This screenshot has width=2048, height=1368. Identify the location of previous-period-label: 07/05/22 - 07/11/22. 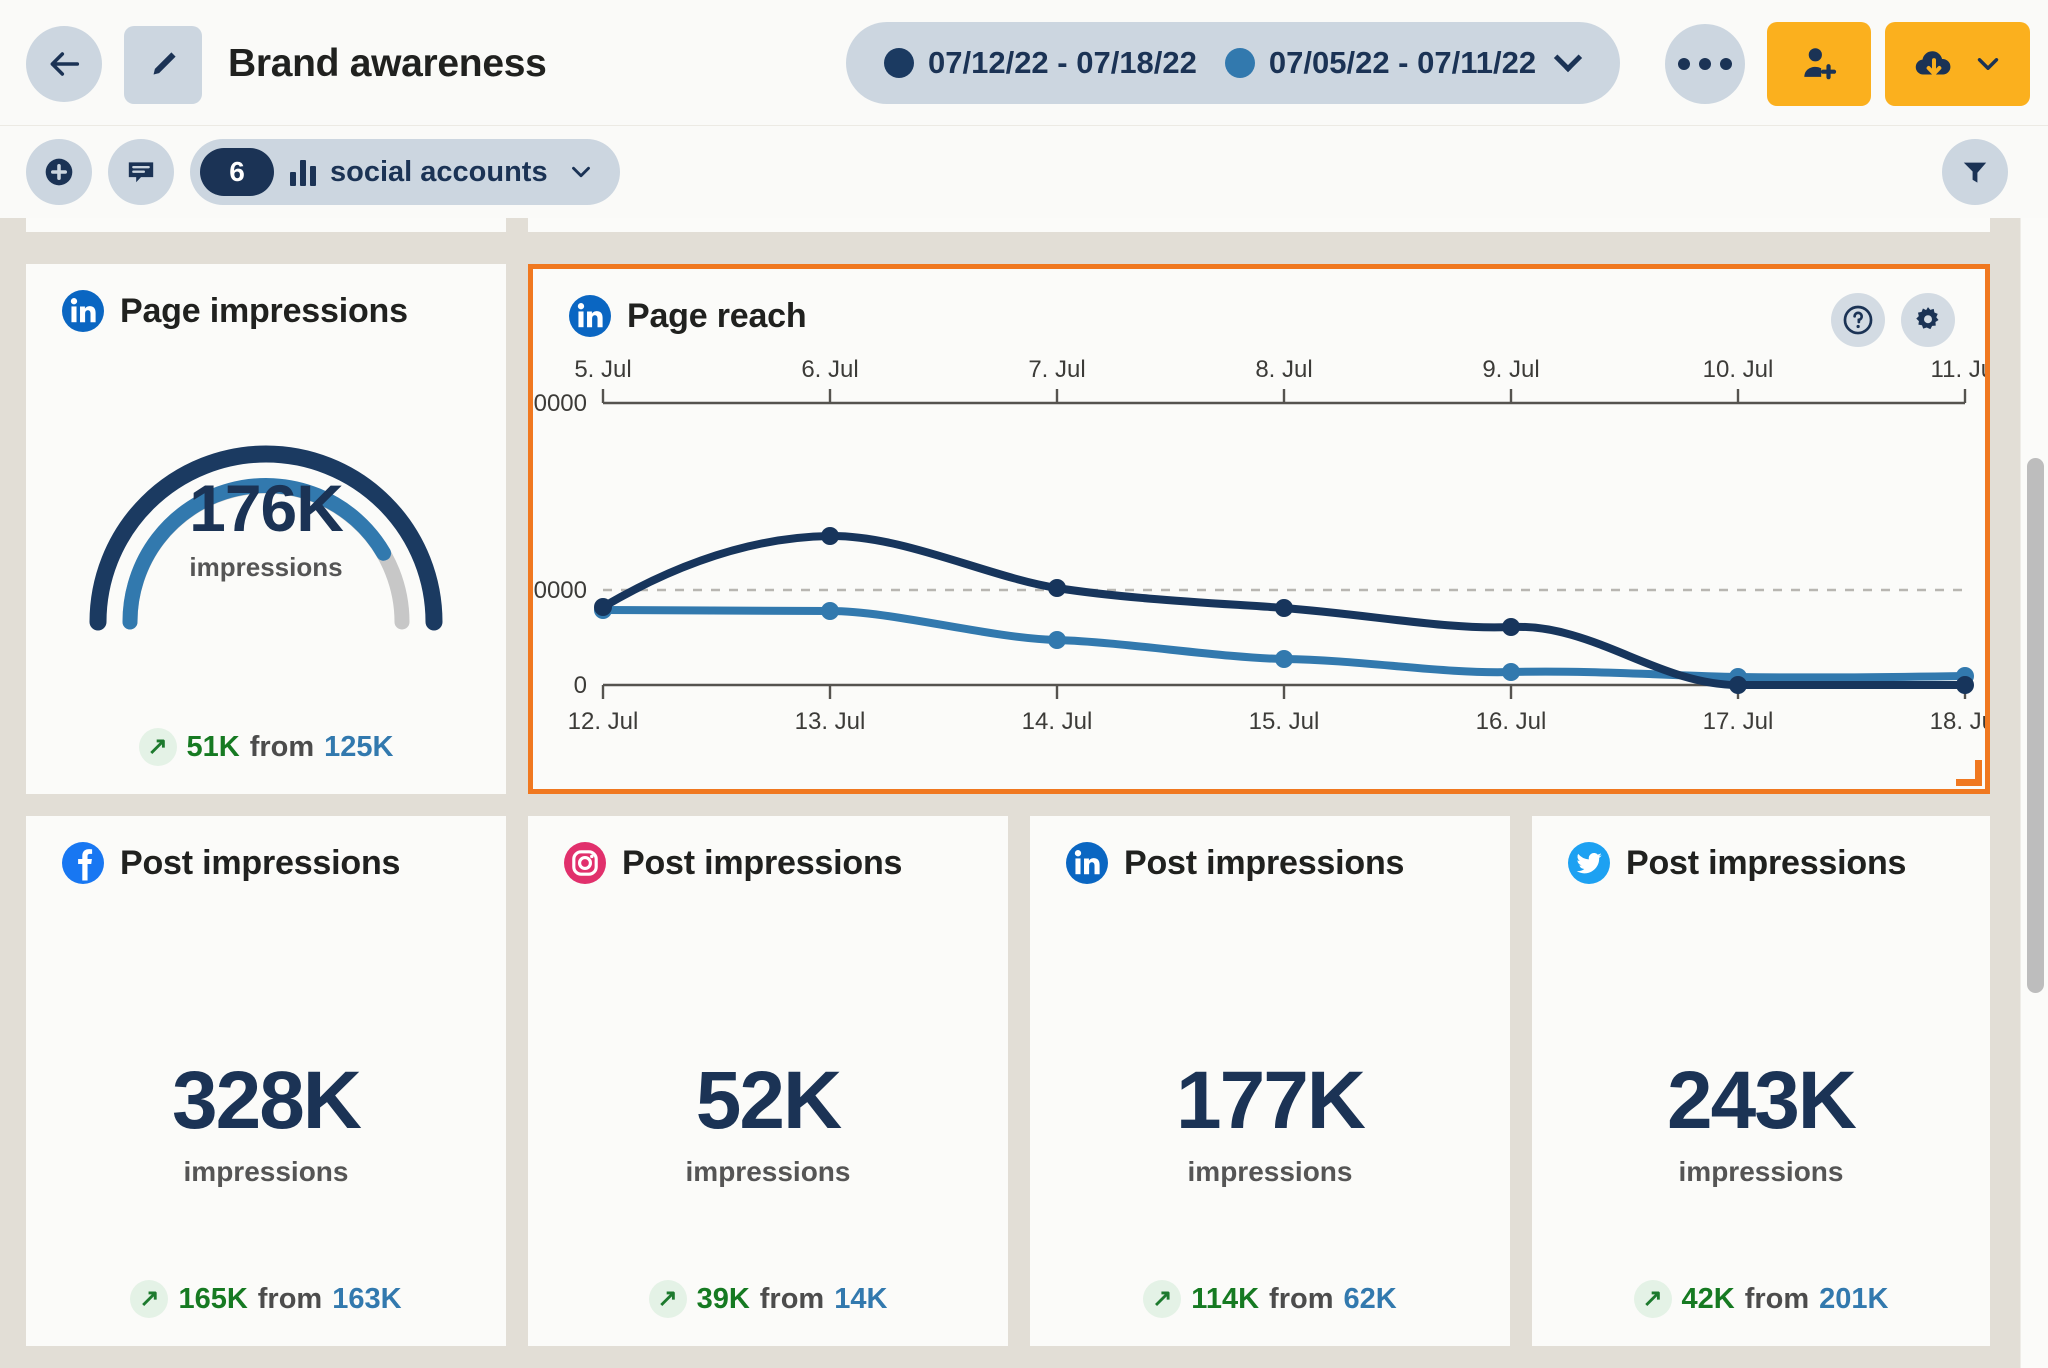
(1402, 62).